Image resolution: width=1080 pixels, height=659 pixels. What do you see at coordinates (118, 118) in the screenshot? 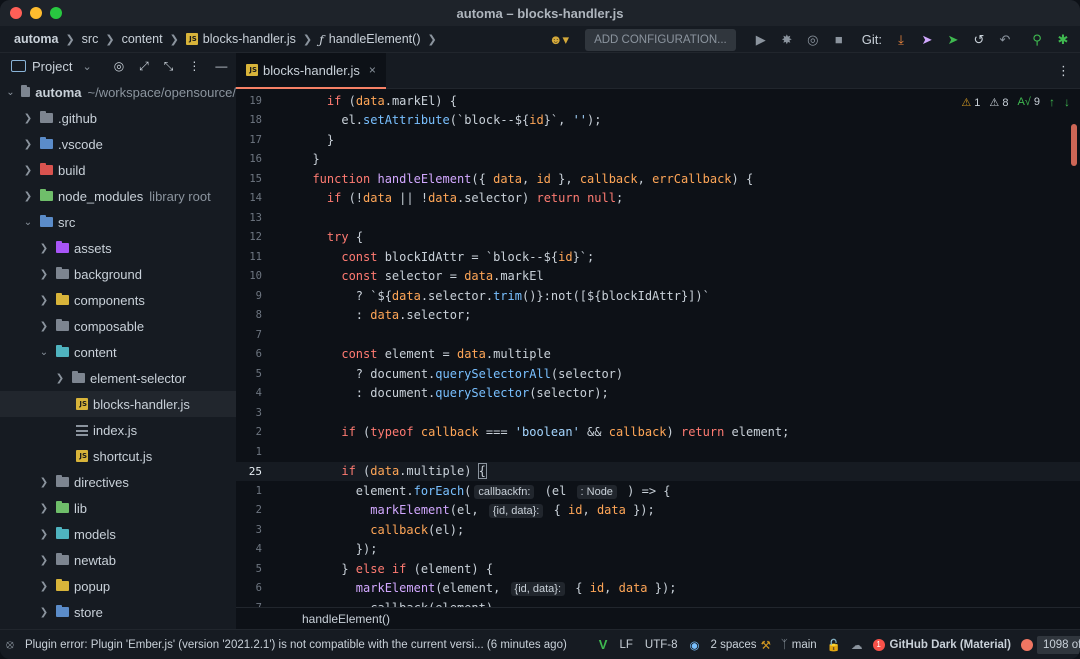
I see `tree-item: ❯ .github` at bounding box center [118, 118].